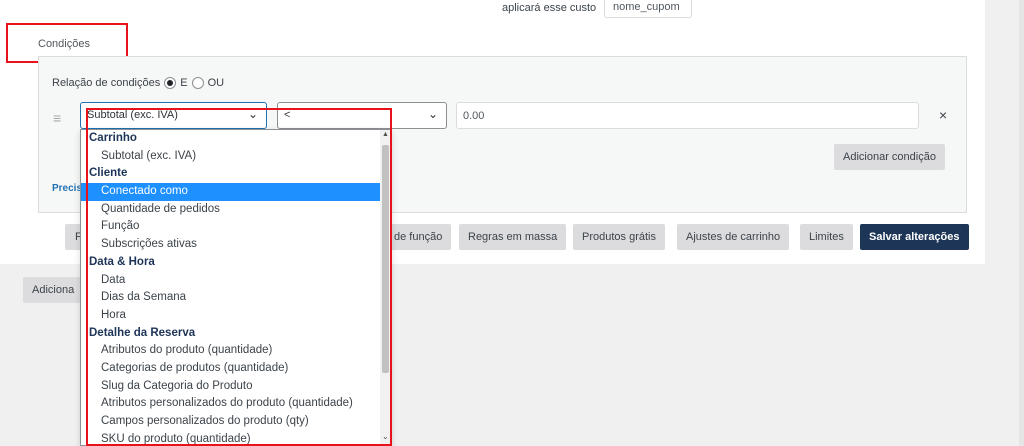  Describe the element at coordinates (826, 237) in the screenshot. I see `tab-limits: Limites` at that location.